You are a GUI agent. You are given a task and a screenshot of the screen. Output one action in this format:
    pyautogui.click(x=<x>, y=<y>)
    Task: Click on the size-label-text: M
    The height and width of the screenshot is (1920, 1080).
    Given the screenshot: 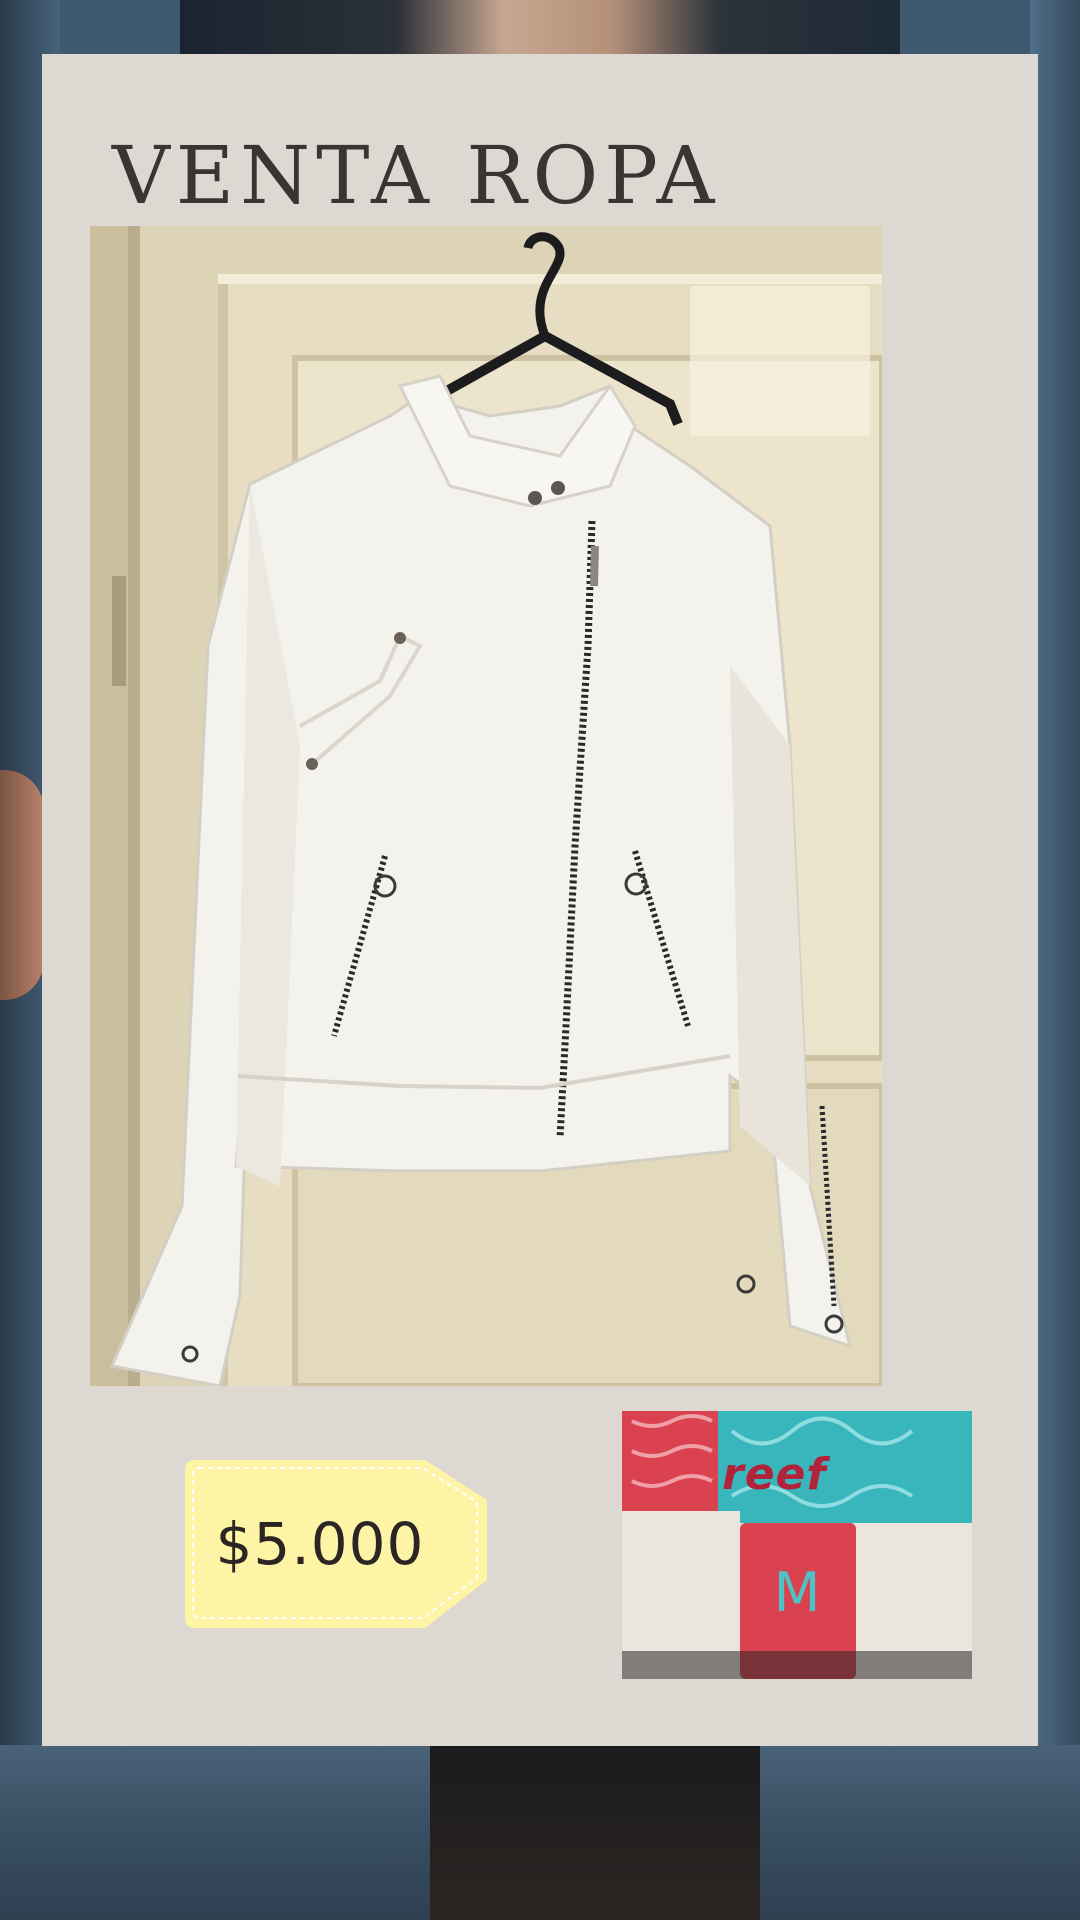 What is the action you would take?
    pyautogui.click(x=797, y=1592)
    